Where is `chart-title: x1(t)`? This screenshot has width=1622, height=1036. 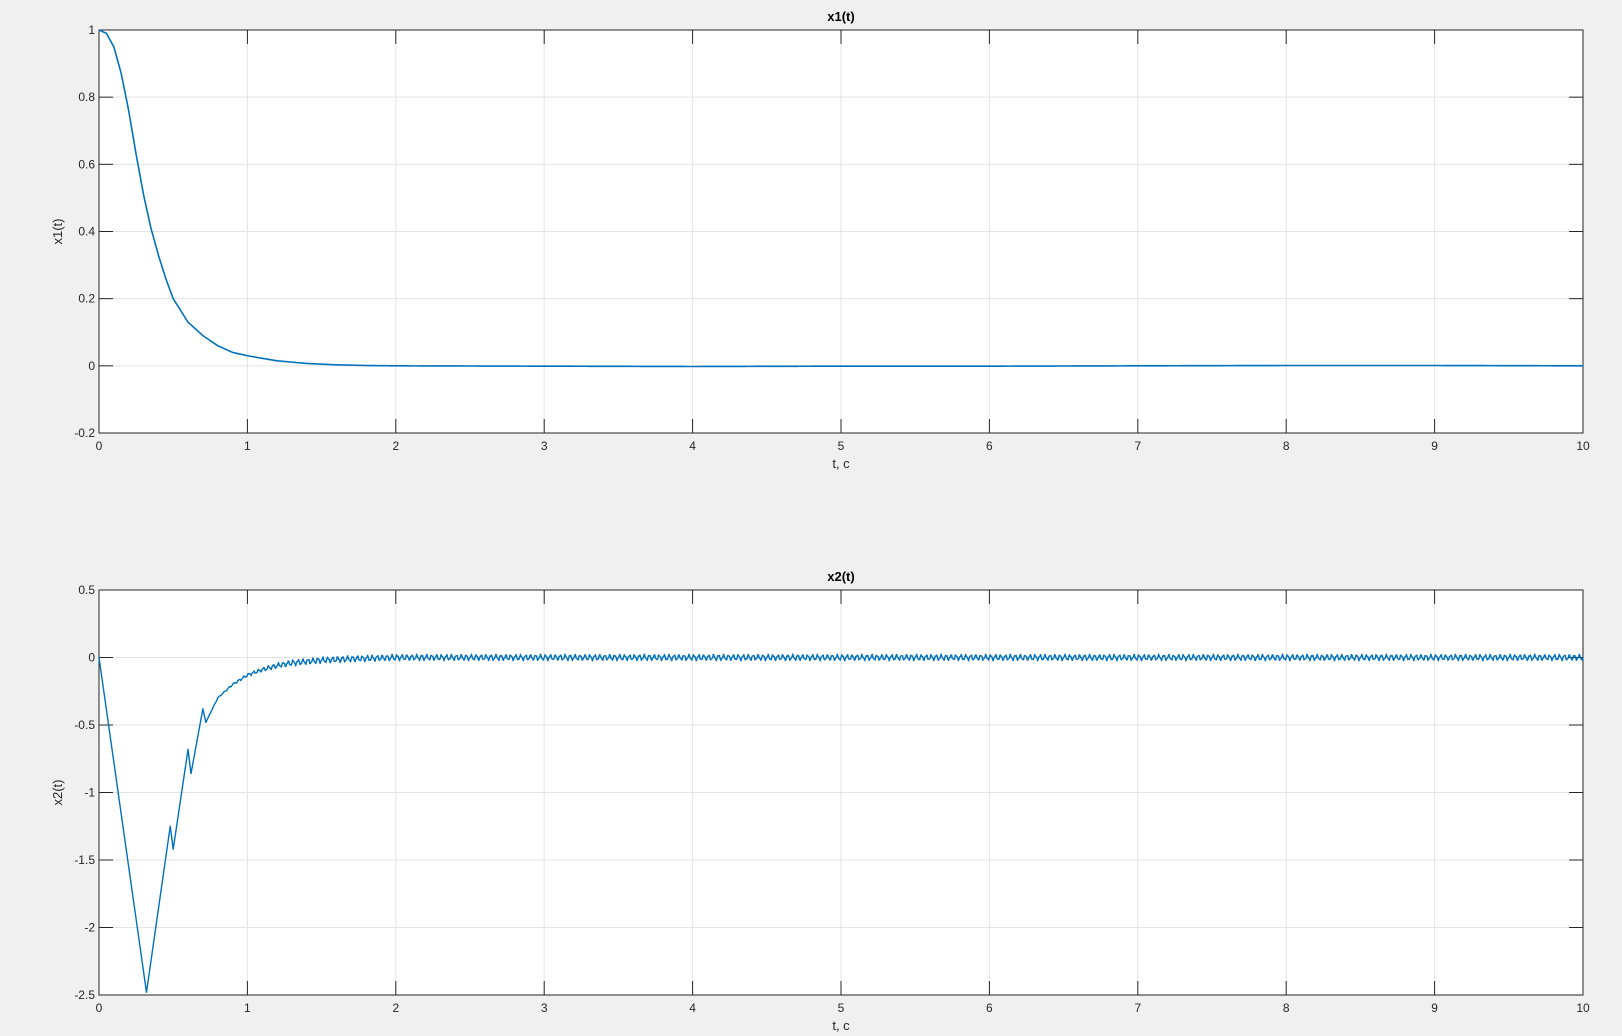 chart-title: x1(t) is located at coordinates (840, 16).